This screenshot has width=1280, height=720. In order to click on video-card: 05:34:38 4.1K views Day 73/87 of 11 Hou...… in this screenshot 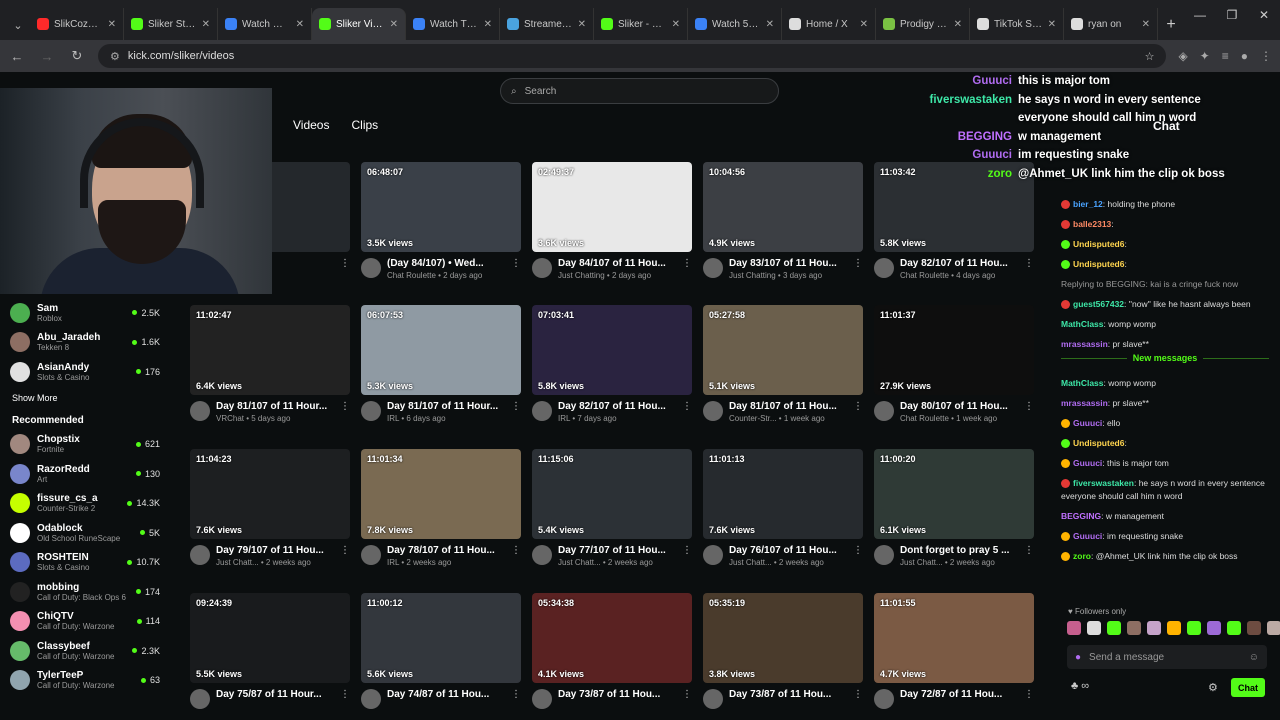, I will do `click(612, 651)`.